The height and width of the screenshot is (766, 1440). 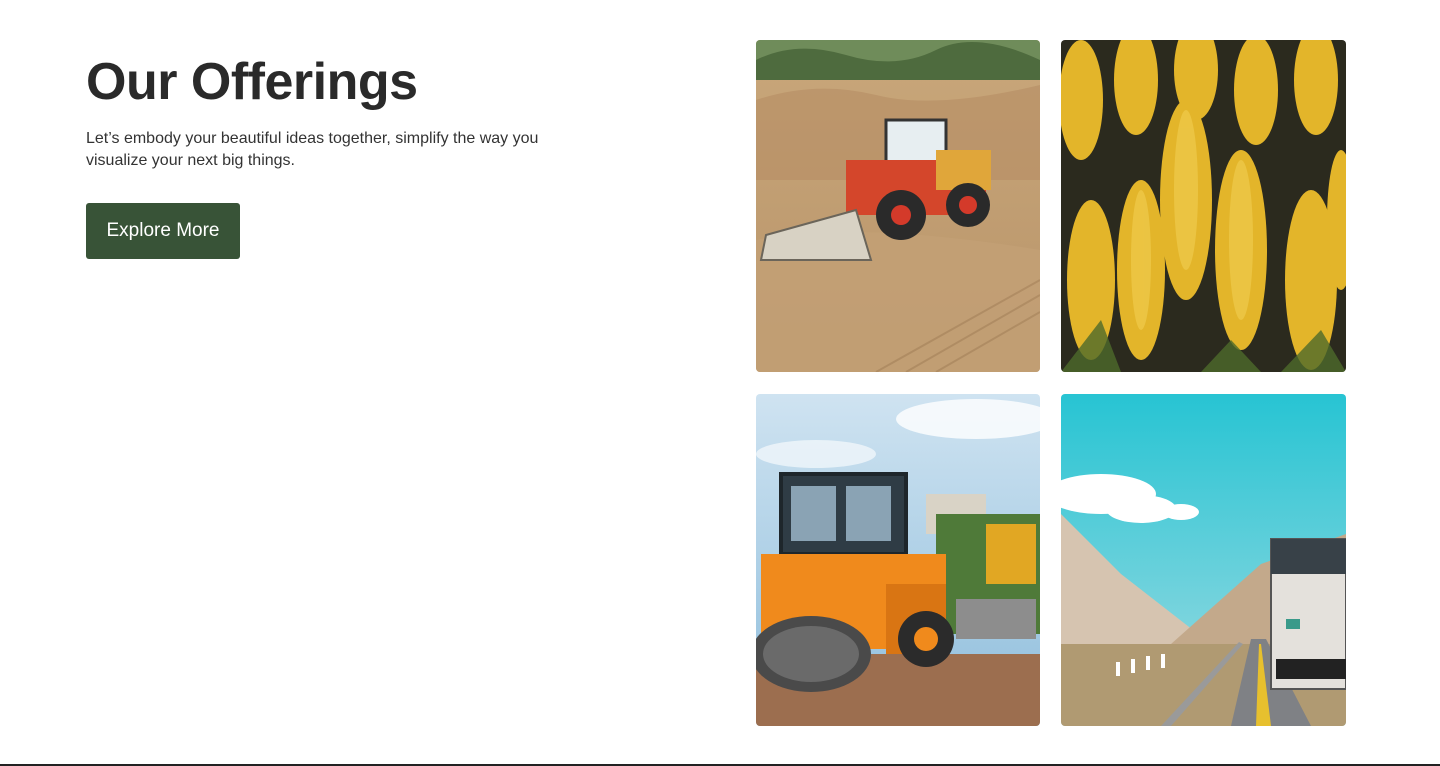 What do you see at coordinates (898, 560) in the screenshot?
I see `road-roller-photo` at bounding box center [898, 560].